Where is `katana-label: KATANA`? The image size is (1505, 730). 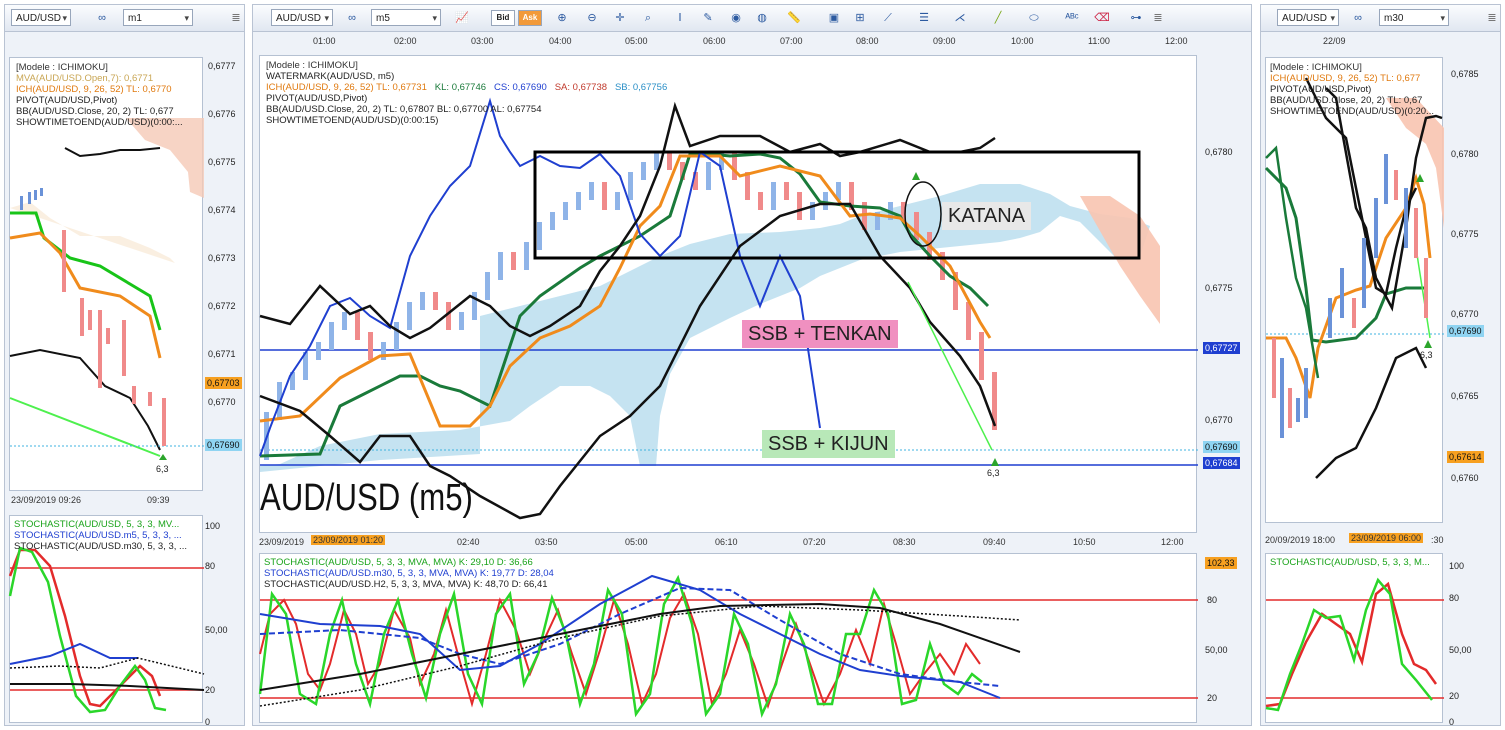 katana-label: KATANA is located at coordinates (987, 216).